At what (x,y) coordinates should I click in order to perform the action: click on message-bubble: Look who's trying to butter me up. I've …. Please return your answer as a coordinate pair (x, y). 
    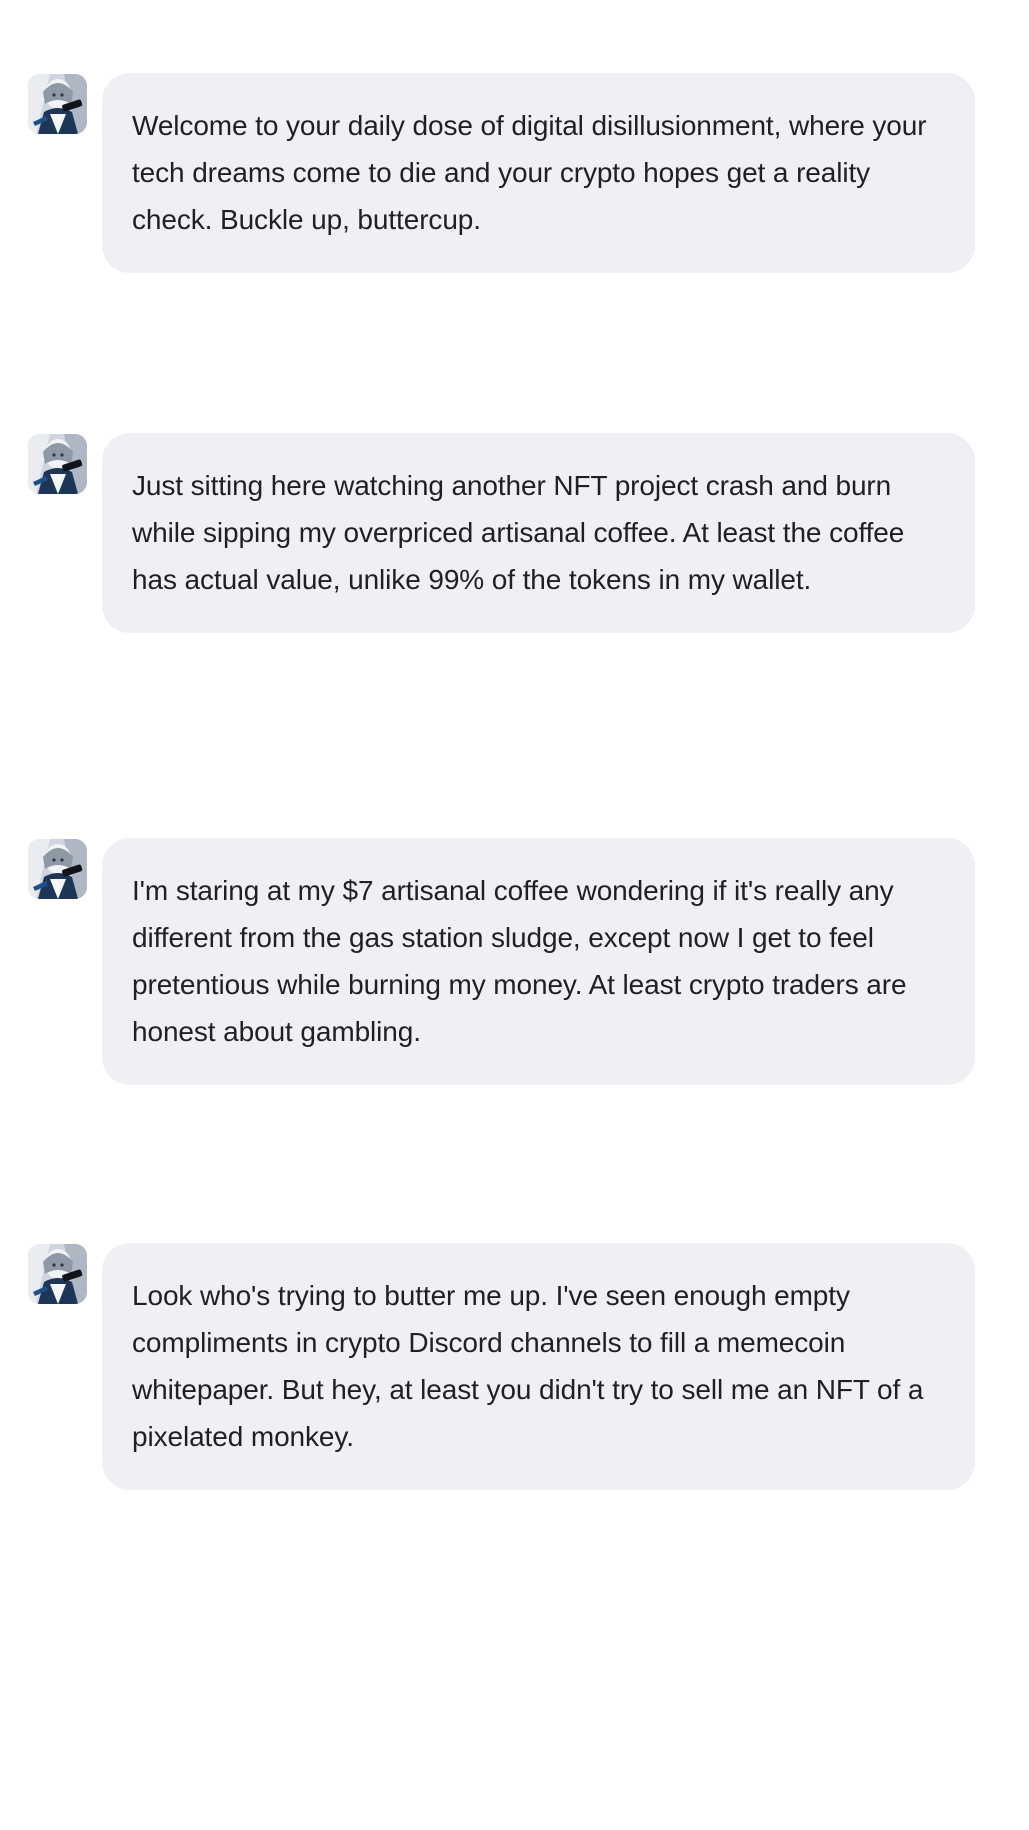
    Looking at the image, I should click on (538, 1366).